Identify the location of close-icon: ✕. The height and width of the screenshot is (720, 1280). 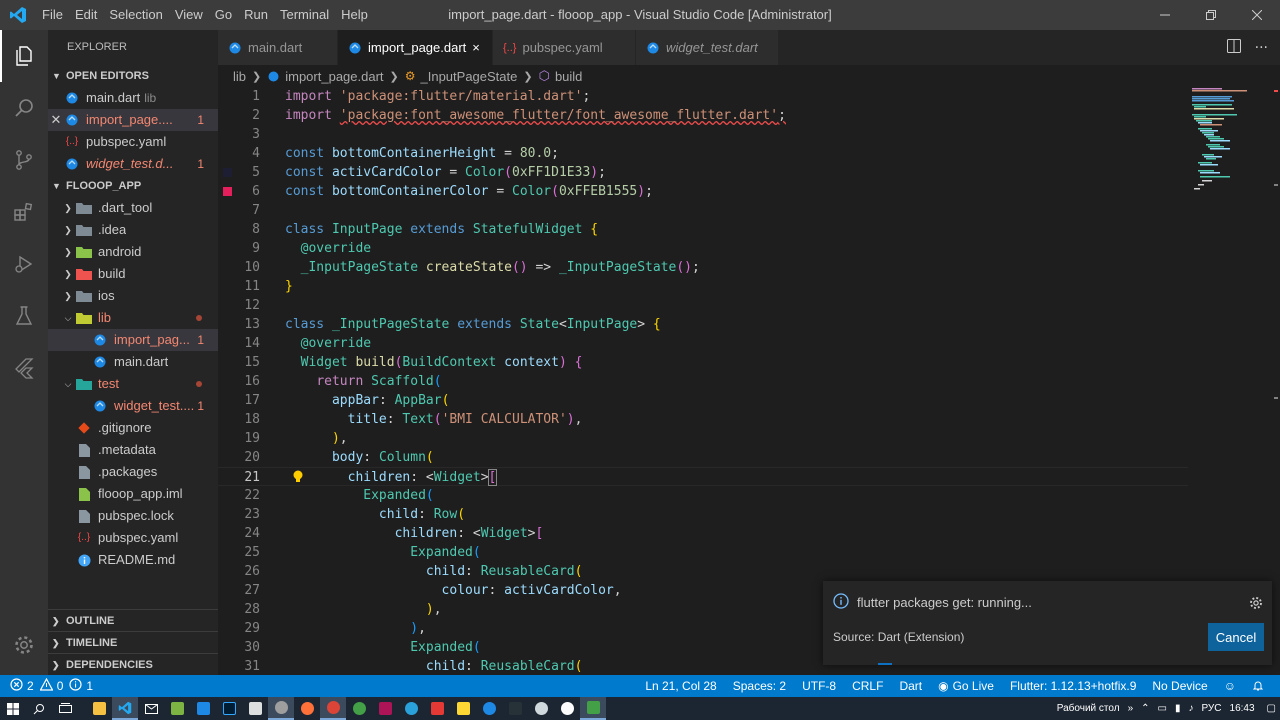
(56, 120).